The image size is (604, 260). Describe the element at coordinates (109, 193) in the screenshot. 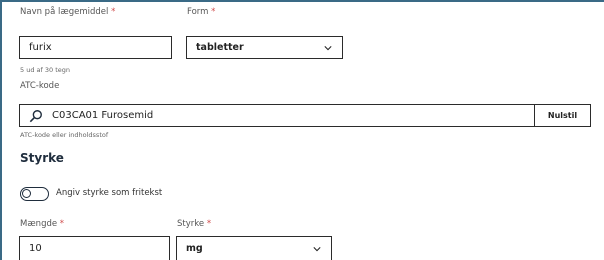

I see `freetext-toggle-label: Angiv styrke som fritekst` at that location.